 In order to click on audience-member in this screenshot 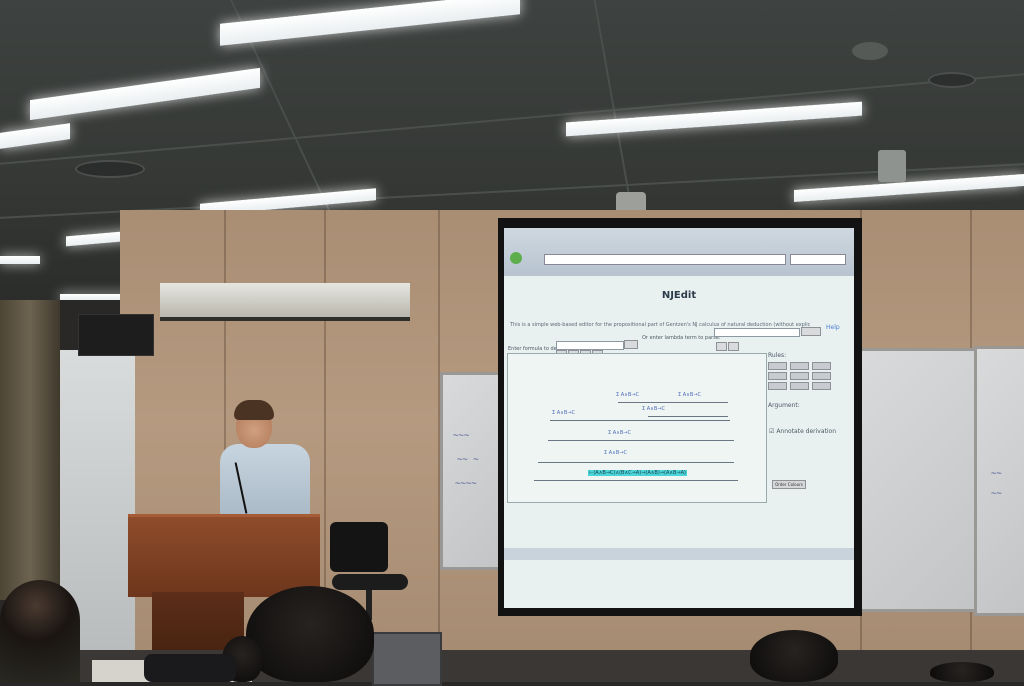, I will do `click(40, 631)`.